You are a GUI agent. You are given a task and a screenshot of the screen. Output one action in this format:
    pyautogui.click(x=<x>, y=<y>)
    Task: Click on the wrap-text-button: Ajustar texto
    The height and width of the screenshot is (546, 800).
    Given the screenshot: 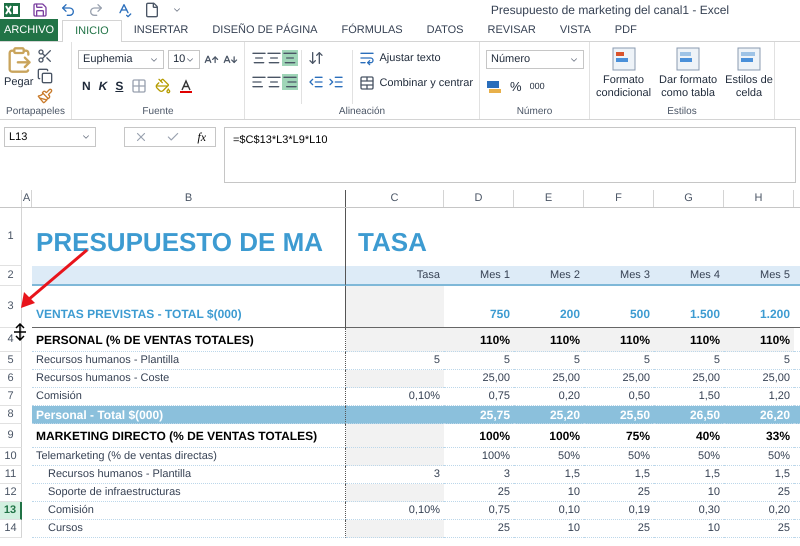 What is the action you would take?
    pyautogui.click(x=416, y=58)
    